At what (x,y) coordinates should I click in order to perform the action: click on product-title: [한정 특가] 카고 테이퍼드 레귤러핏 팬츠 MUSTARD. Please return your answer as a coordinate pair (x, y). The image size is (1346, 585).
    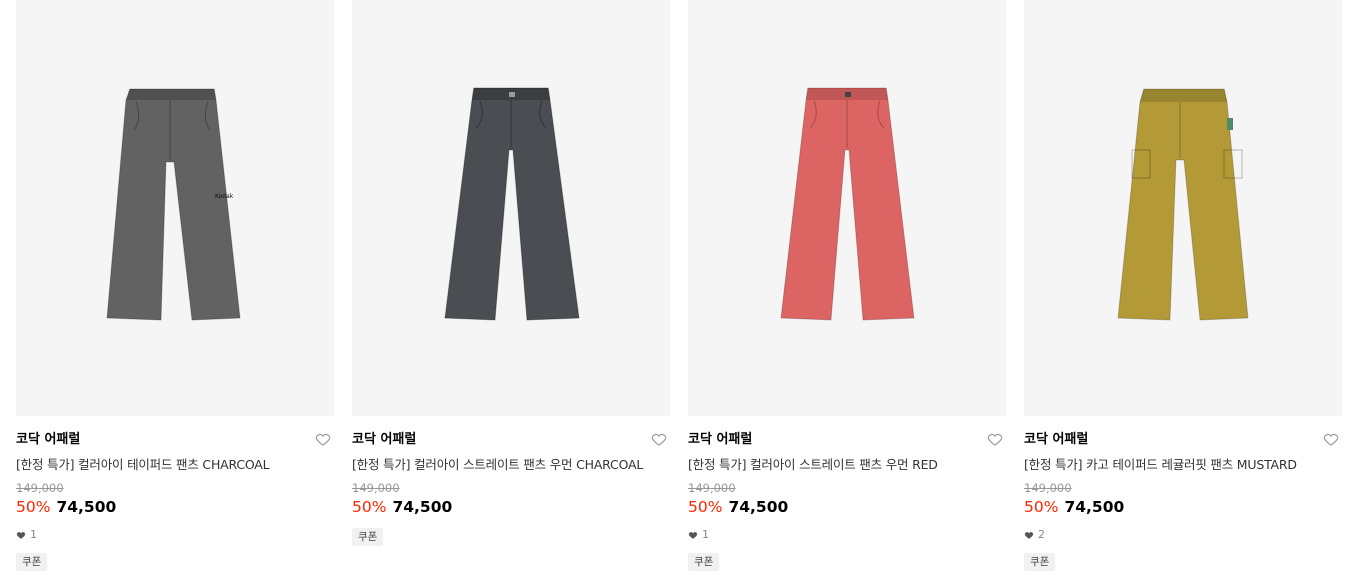
    Looking at the image, I should click on (1160, 465).